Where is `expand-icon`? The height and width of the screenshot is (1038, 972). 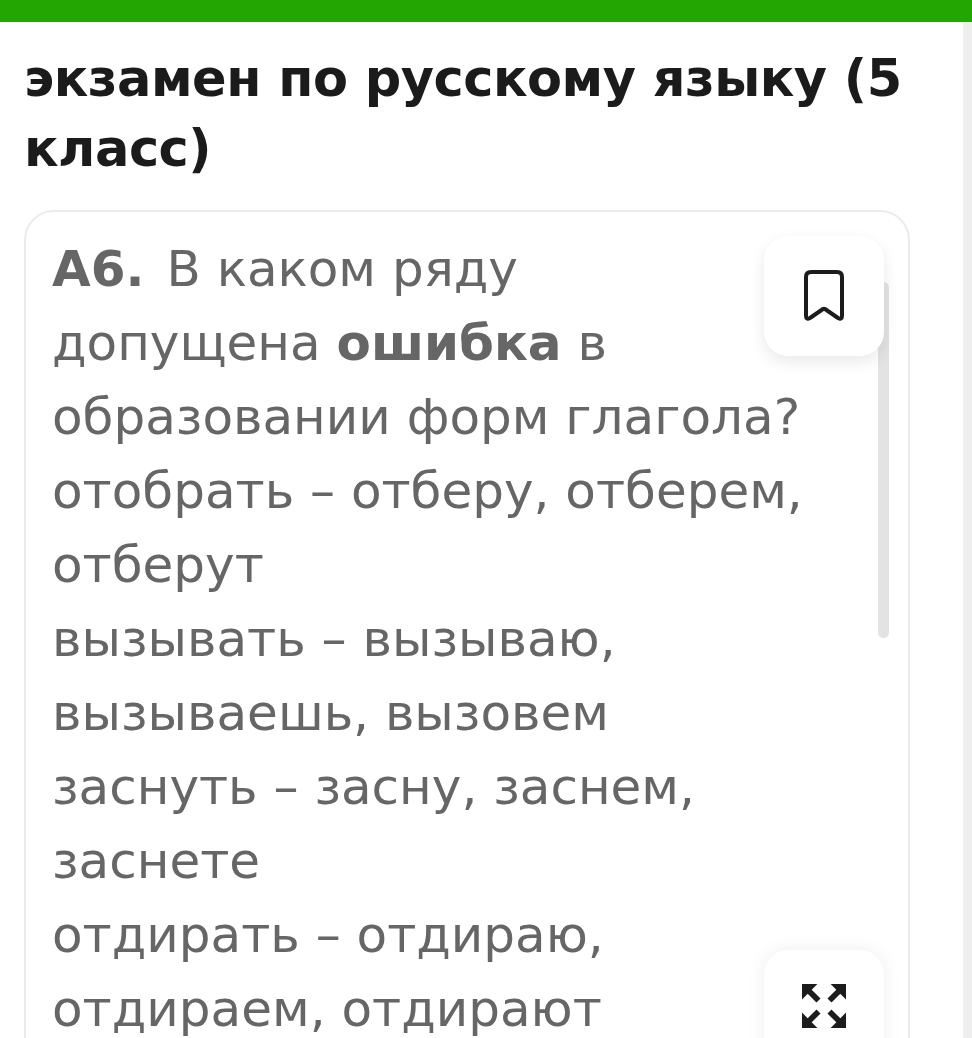 expand-icon is located at coordinates (824, 1006).